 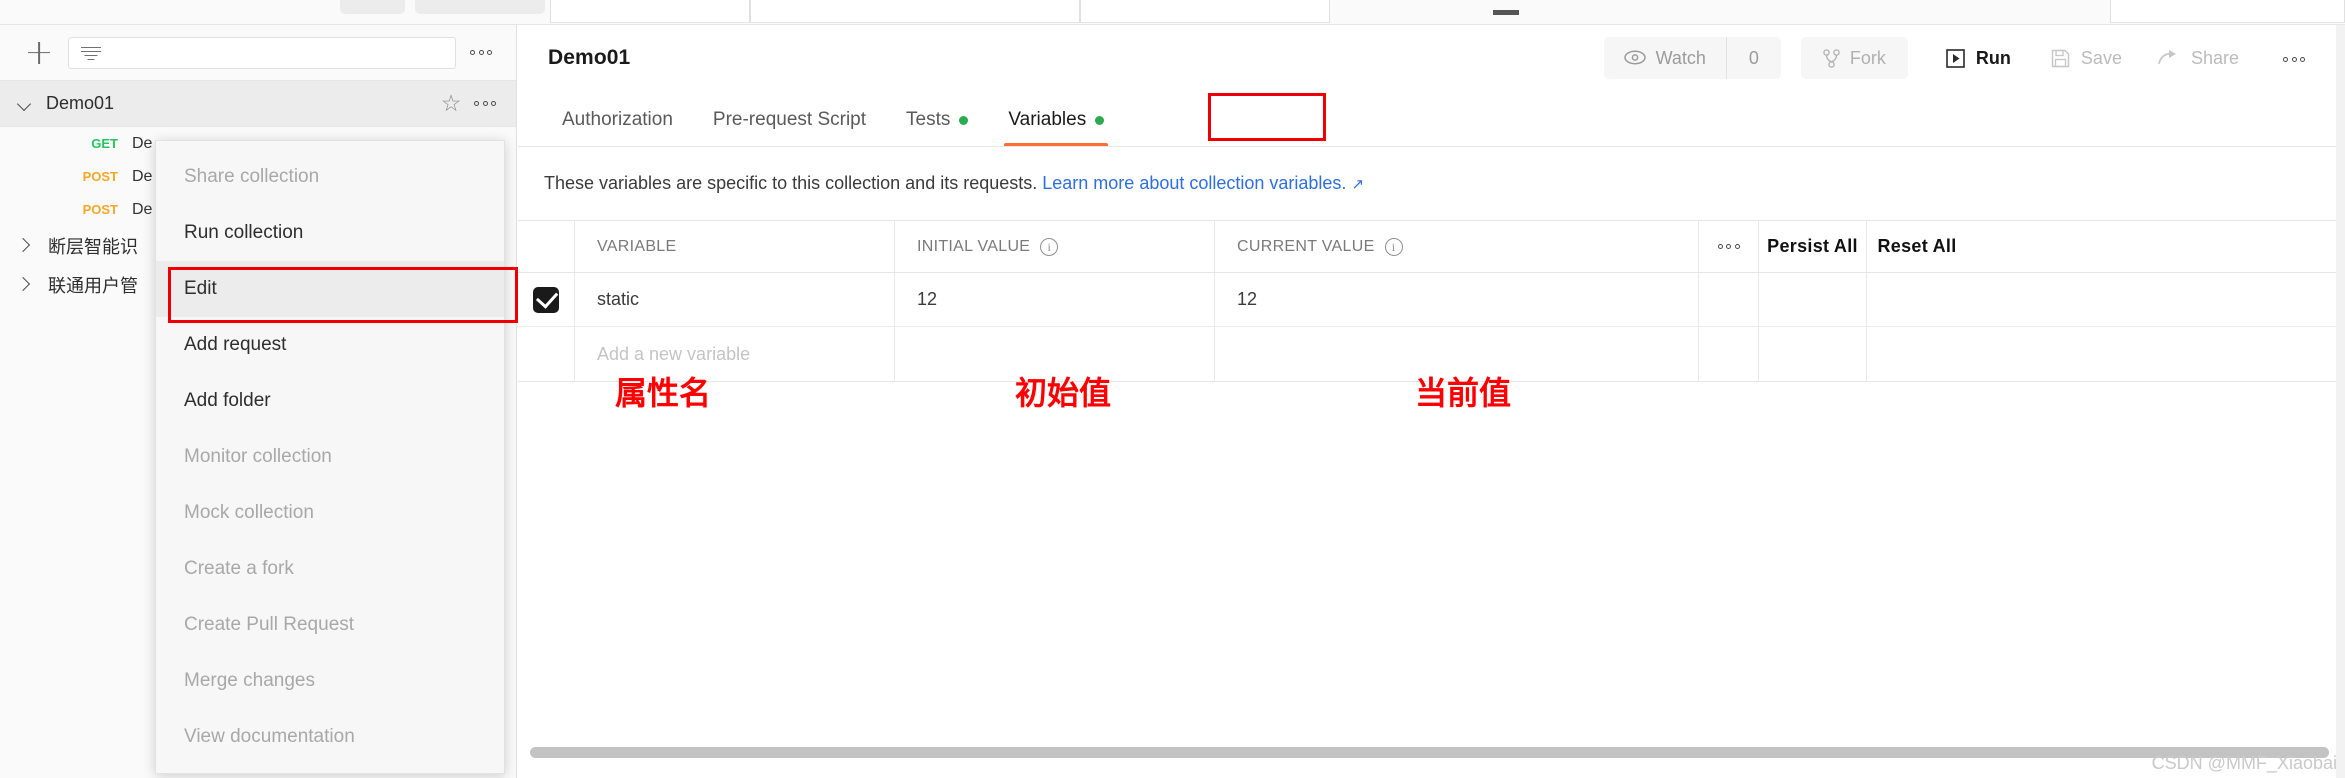 I want to click on eye-icon, so click(x=1634, y=58).